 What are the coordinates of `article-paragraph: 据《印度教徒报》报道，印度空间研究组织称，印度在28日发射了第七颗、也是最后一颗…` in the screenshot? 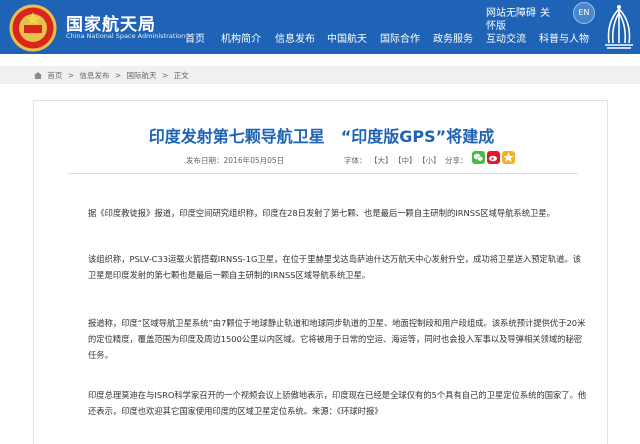 It's located at (321, 213).